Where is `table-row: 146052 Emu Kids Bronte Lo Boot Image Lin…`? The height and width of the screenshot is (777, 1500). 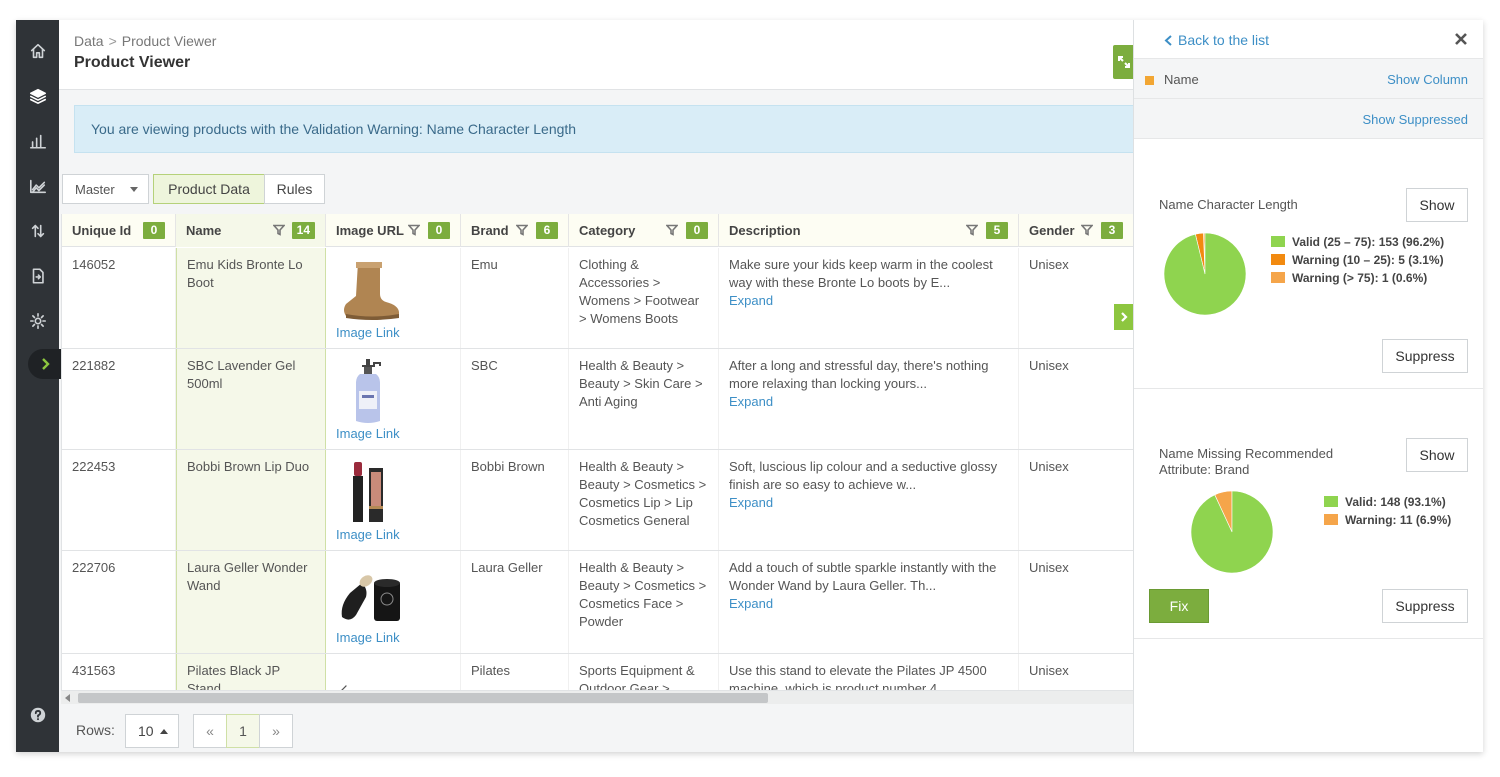
table-row: 146052 Emu Kids Bronte Lo Boot Image Lin… is located at coordinates (597, 298).